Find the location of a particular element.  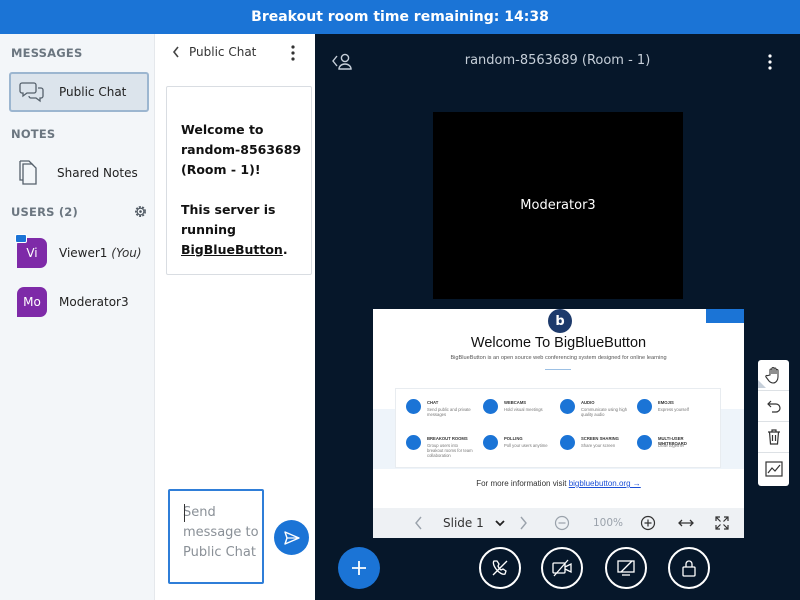

feature-desc: Send public and private messages is located at coordinates (449, 412).